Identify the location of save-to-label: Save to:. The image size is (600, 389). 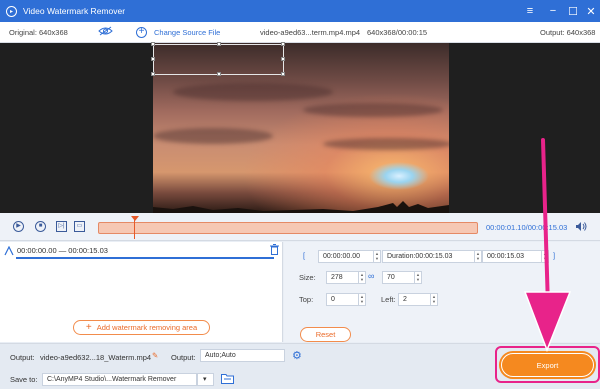
(24, 379).